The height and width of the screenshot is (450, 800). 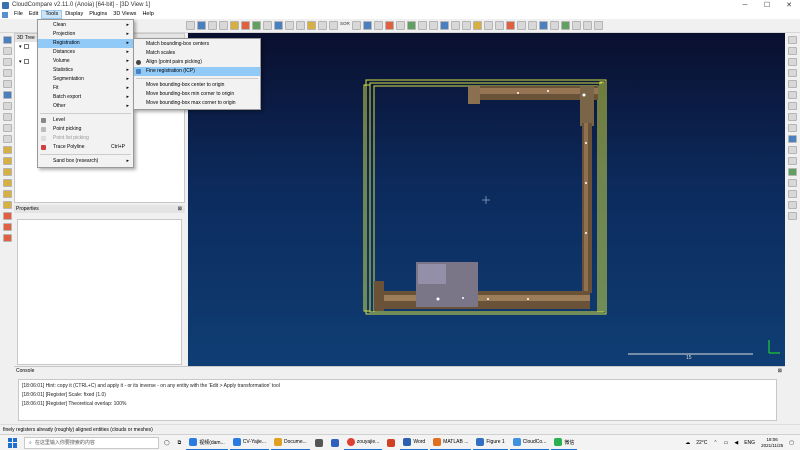 What do you see at coordinates (85, 34) in the screenshot?
I see `menu-item-projection: Projection ▸` at bounding box center [85, 34].